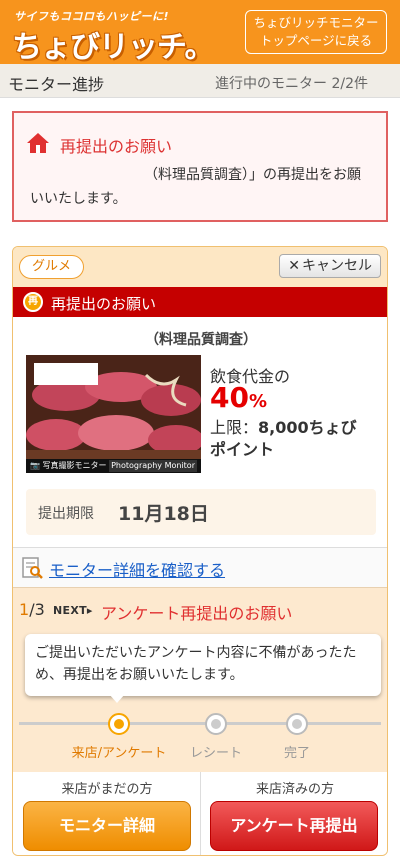  What do you see at coordinates (137, 569) in the screenshot?
I see `monitor-detail-link: モニター詳細を確認する` at bounding box center [137, 569].